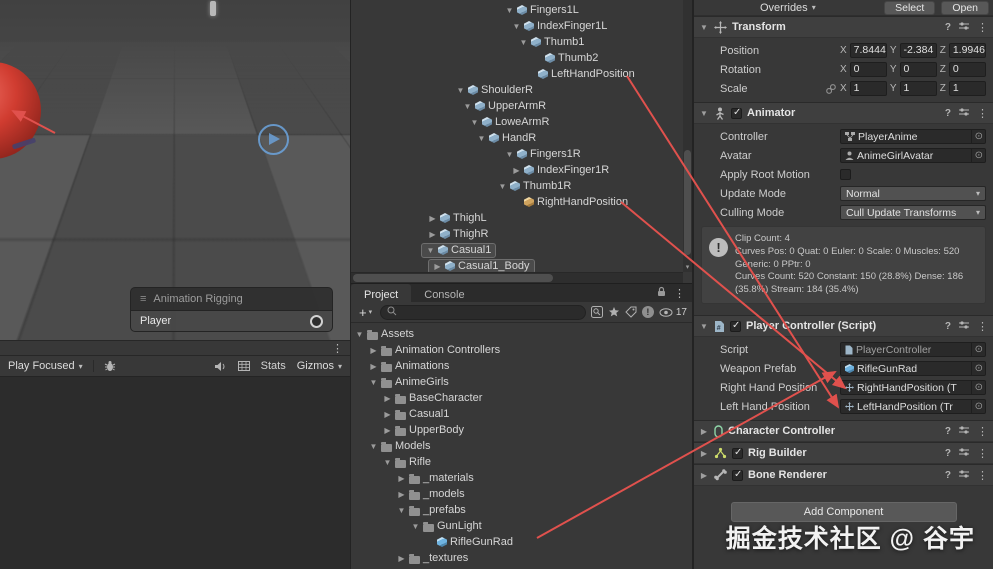  What do you see at coordinates (381, 293) in the screenshot?
I see `tab-project: Project` at bounding box center [381, 293].